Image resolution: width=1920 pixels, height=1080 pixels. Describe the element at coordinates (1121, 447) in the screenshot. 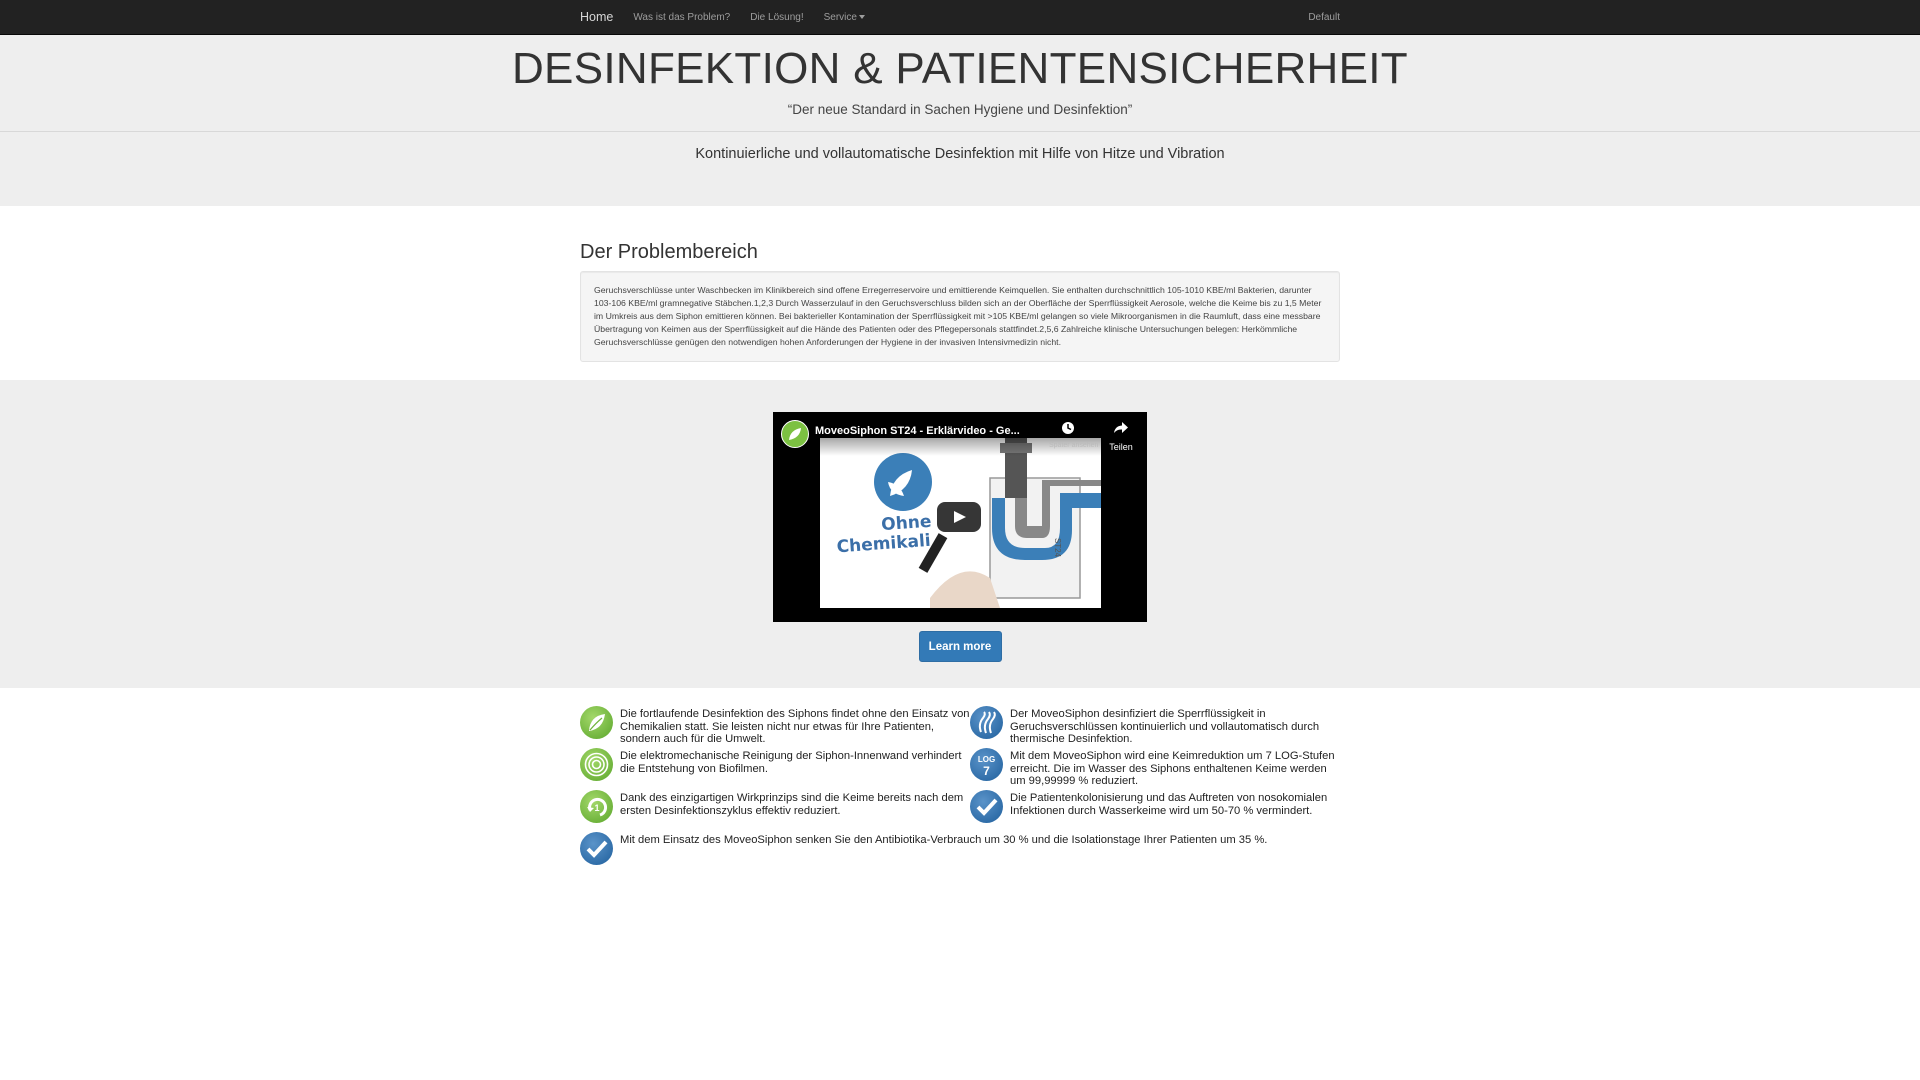

I see `share-label: Teilen` at that location.